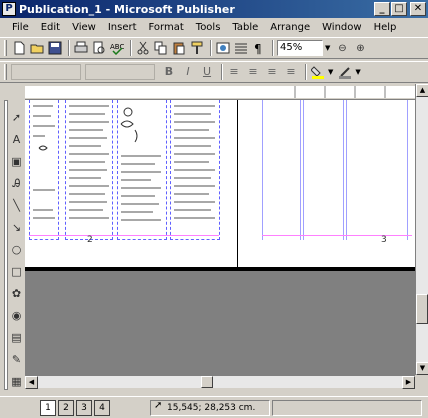  What do you see at coordinates (214, 407) in the screenshot?
I see `status-bar: 1 2 3 4 15,545; 28,253 cm. ➚` at bounding box center [214, 407].